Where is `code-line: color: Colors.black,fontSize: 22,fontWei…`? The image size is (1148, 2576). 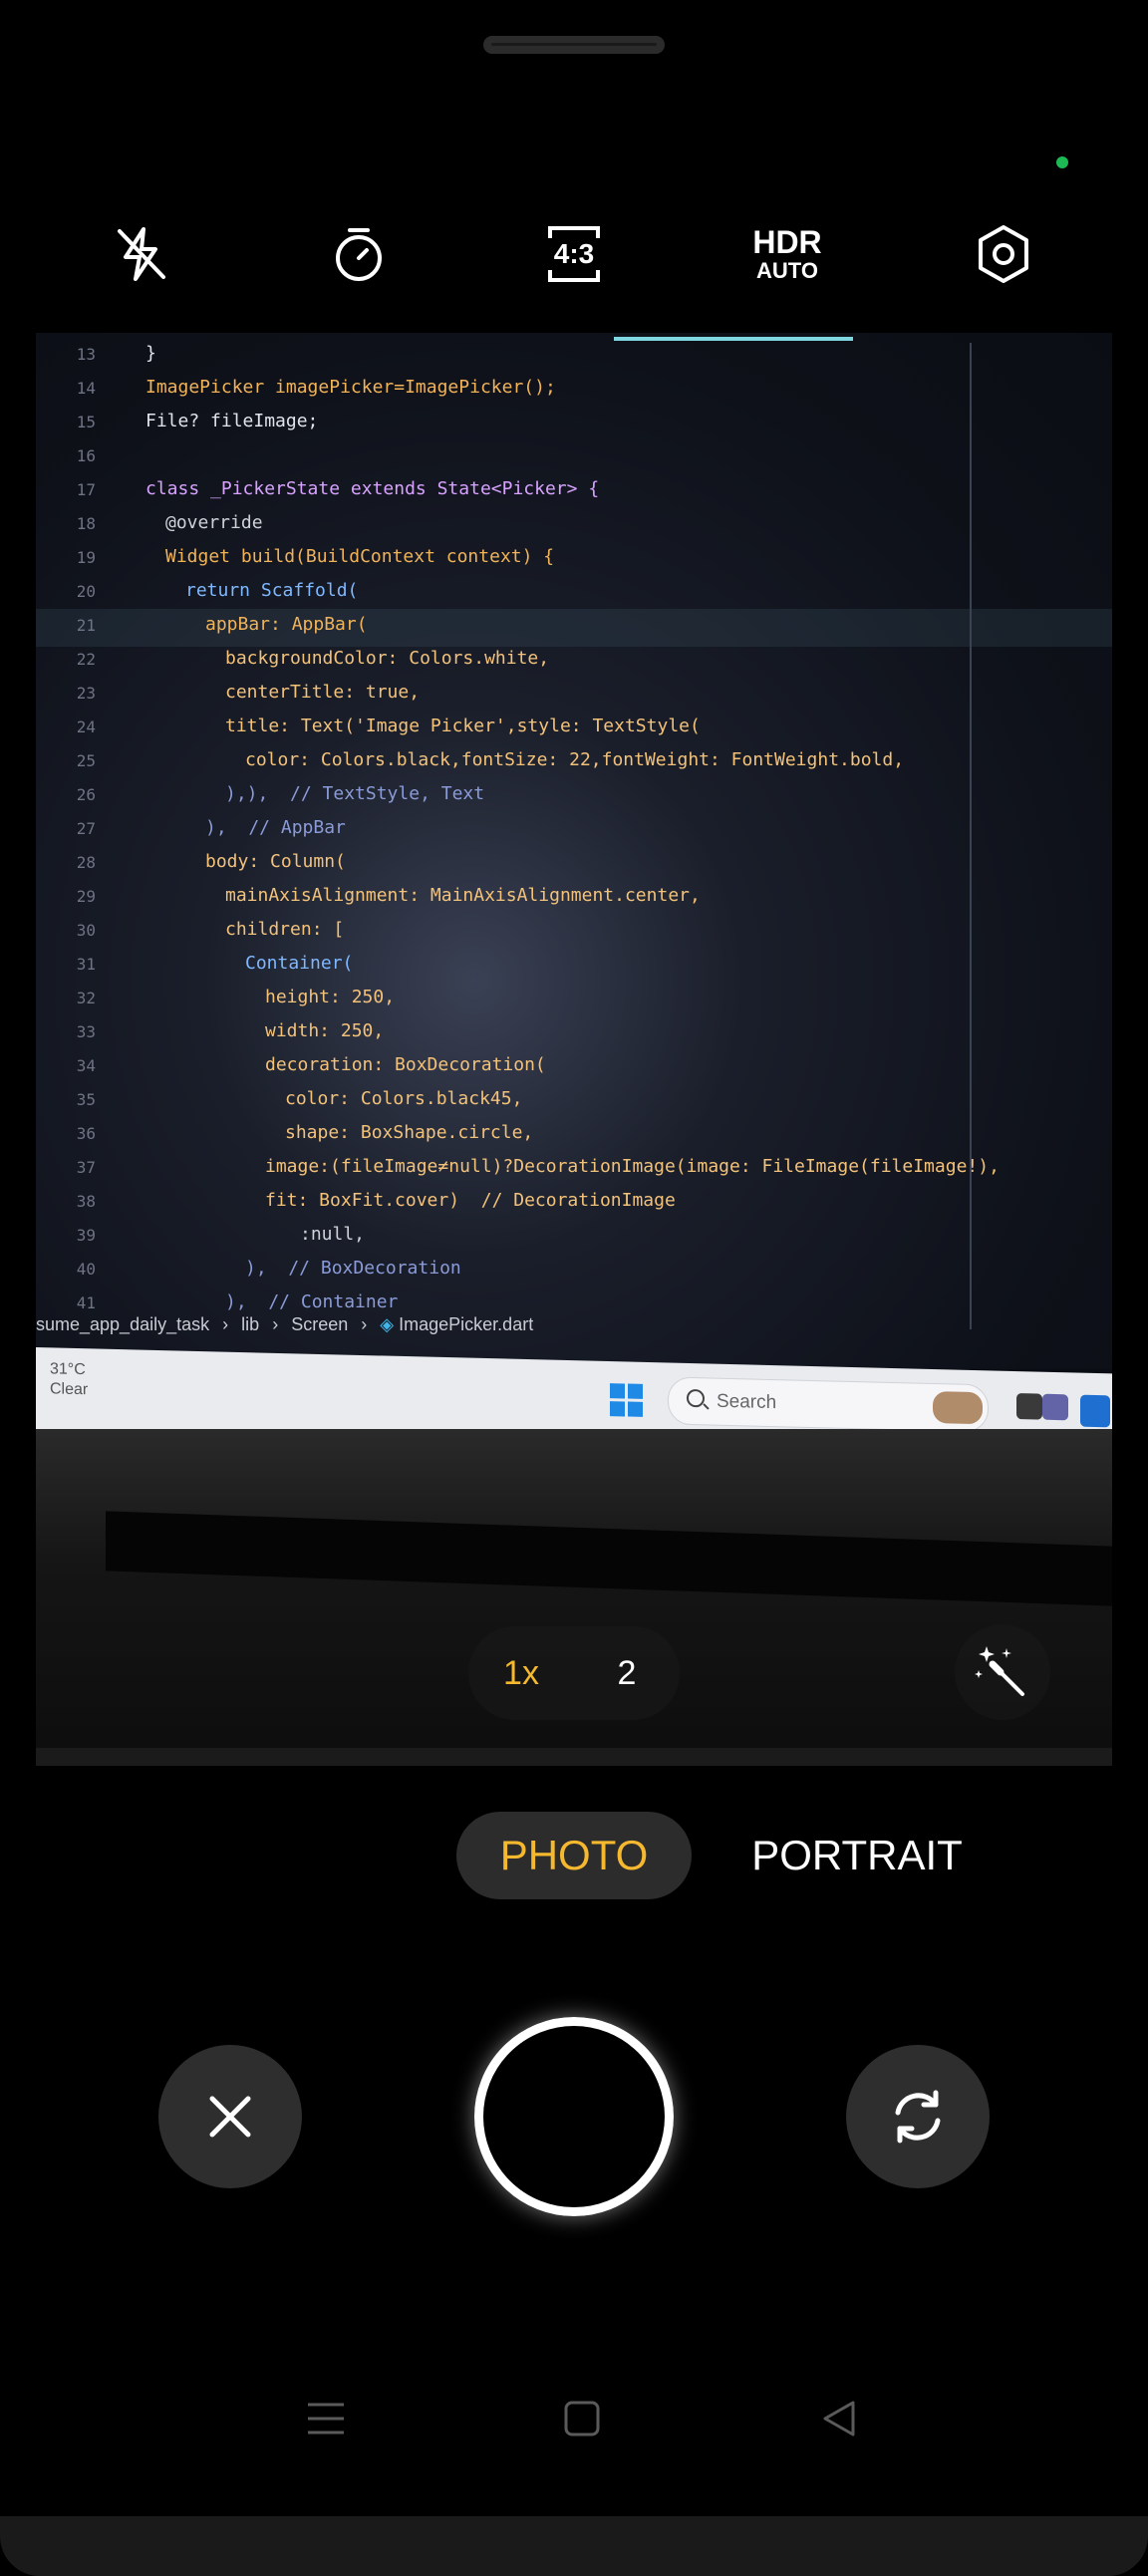 code-line: color: Colors.black,fontSize: 22,fontWei… is located at coordinates (575, 759).